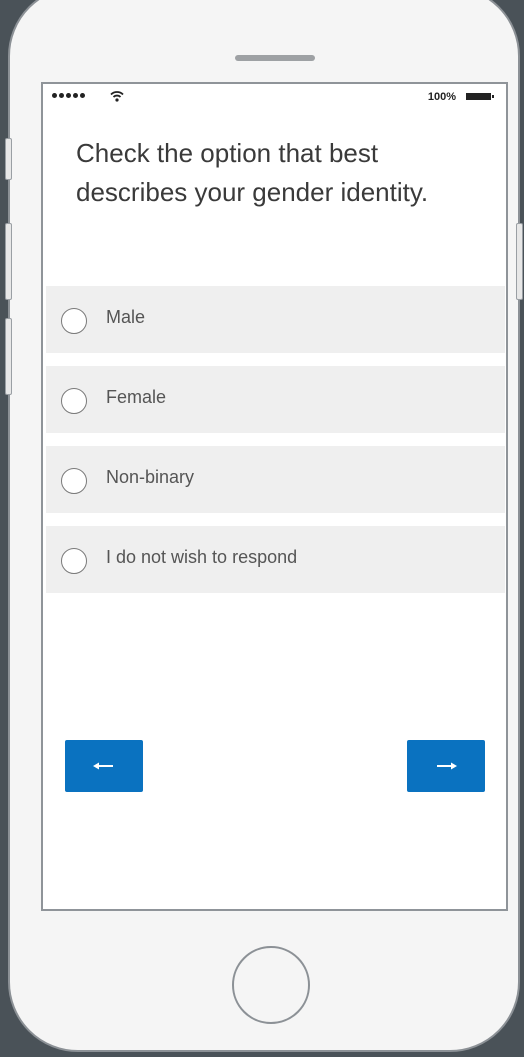 The width and height of the screenshot is (524, 1057). I want to click on mute-switch, so click(8, 159).